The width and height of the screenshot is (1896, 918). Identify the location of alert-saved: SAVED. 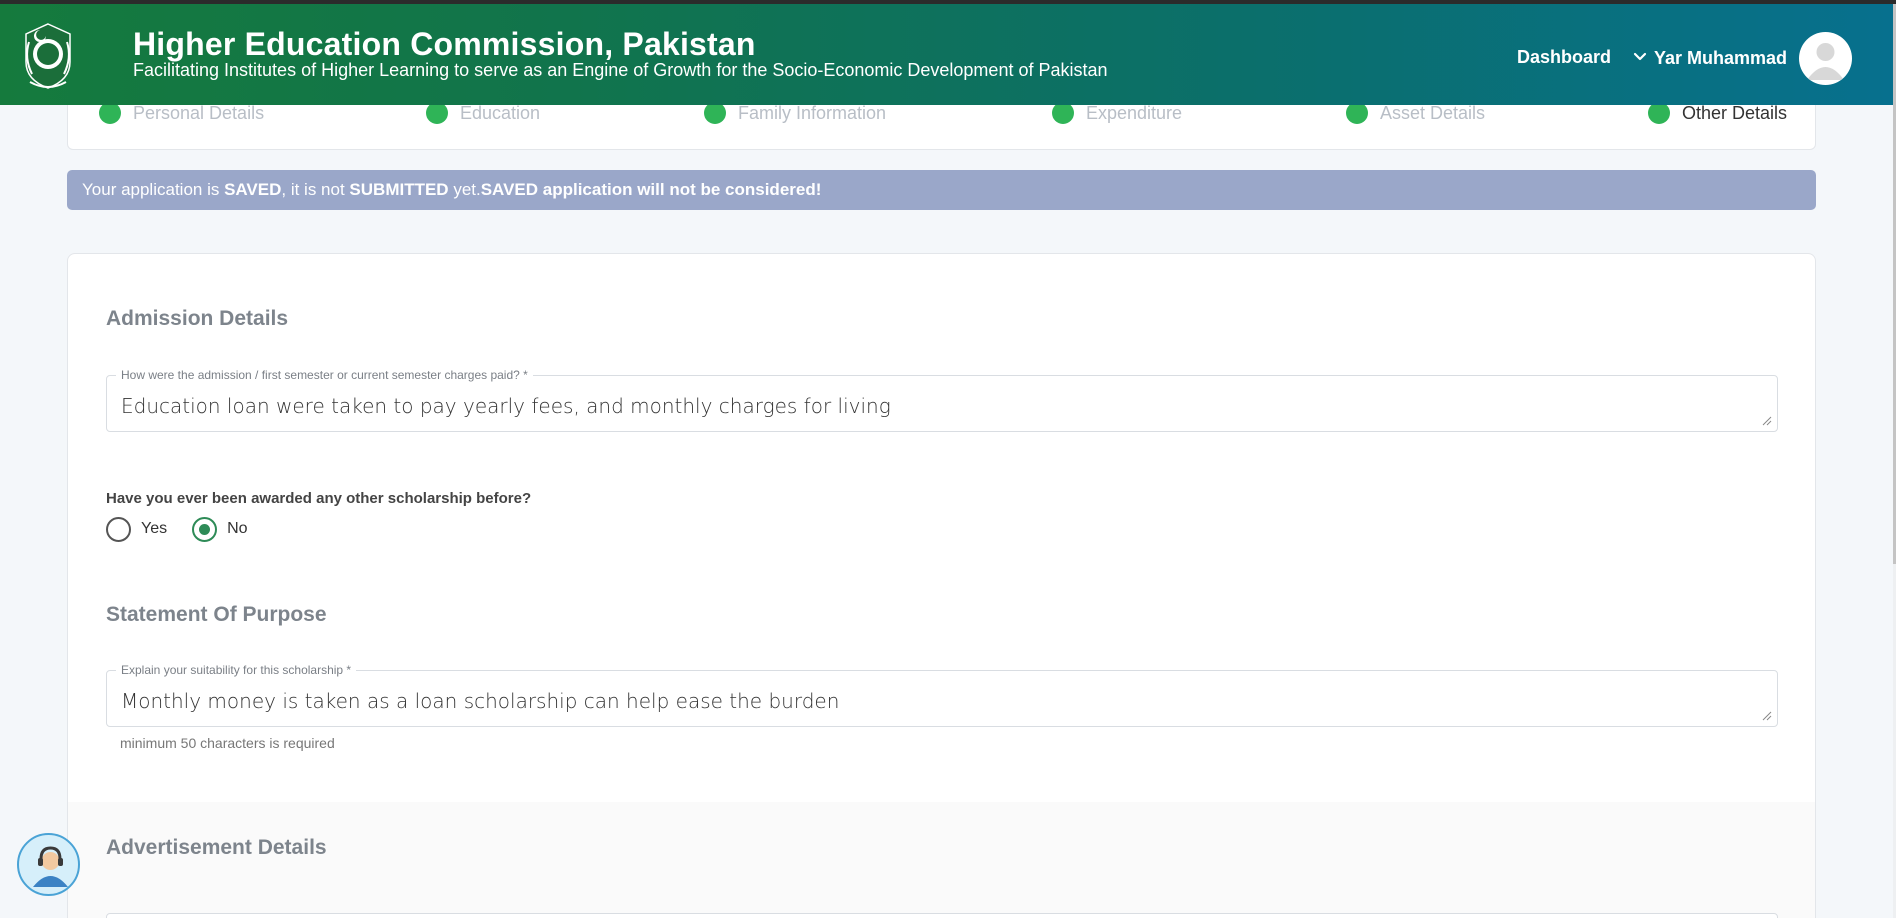
(253, 189).